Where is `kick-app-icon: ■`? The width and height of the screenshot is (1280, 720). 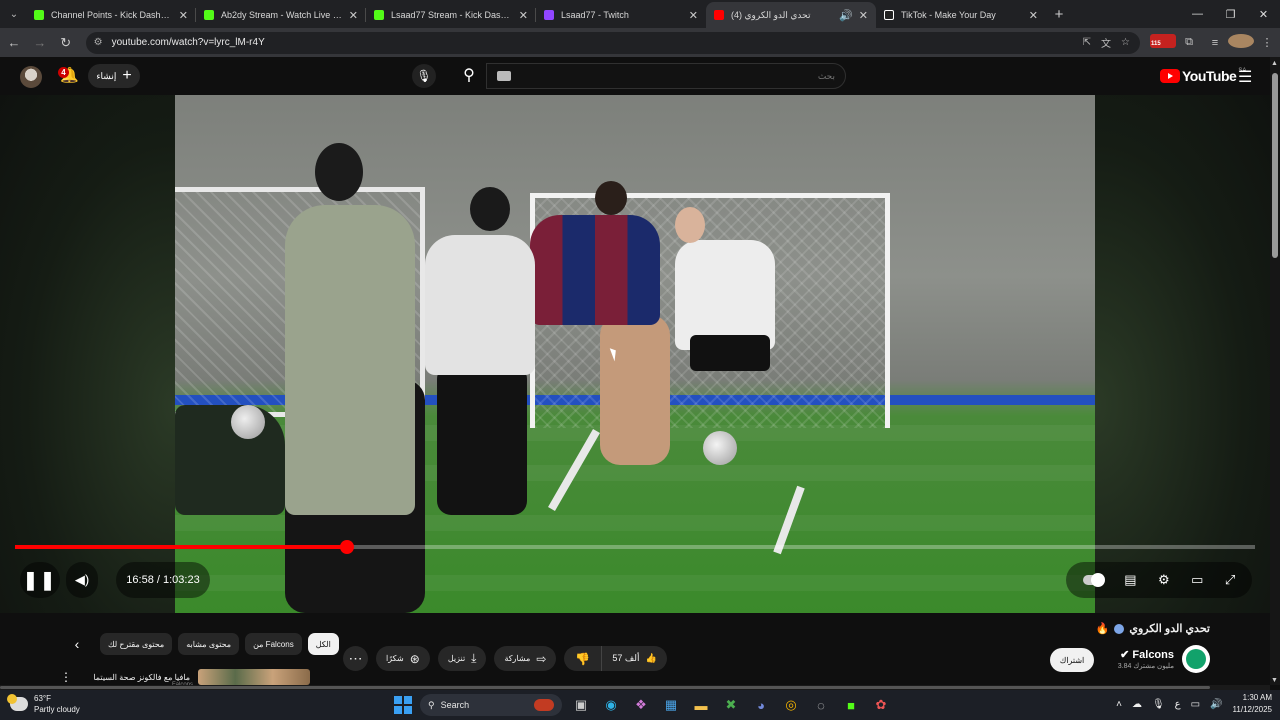
kick-app-icon: ■ is located at coordinates (851, 705).